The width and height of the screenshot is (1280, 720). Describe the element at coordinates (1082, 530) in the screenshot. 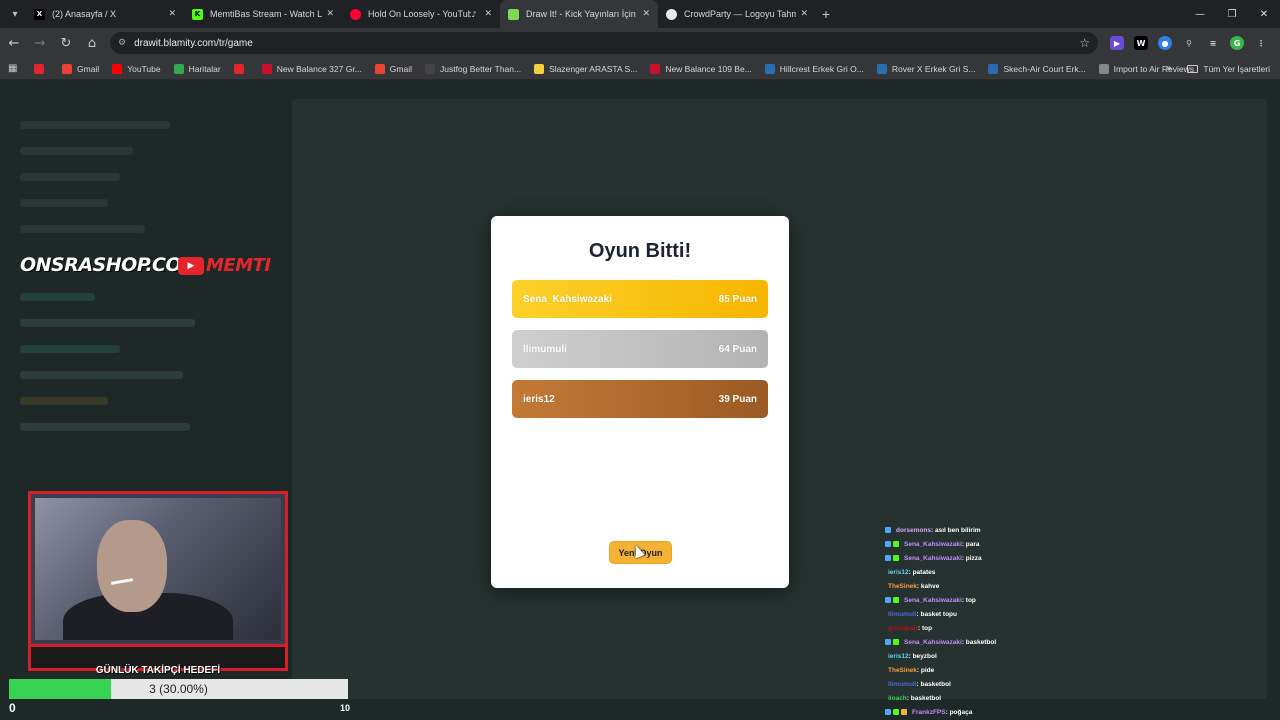

I see `chat-message: dorsemons: asıl ben bilirim` at that location.